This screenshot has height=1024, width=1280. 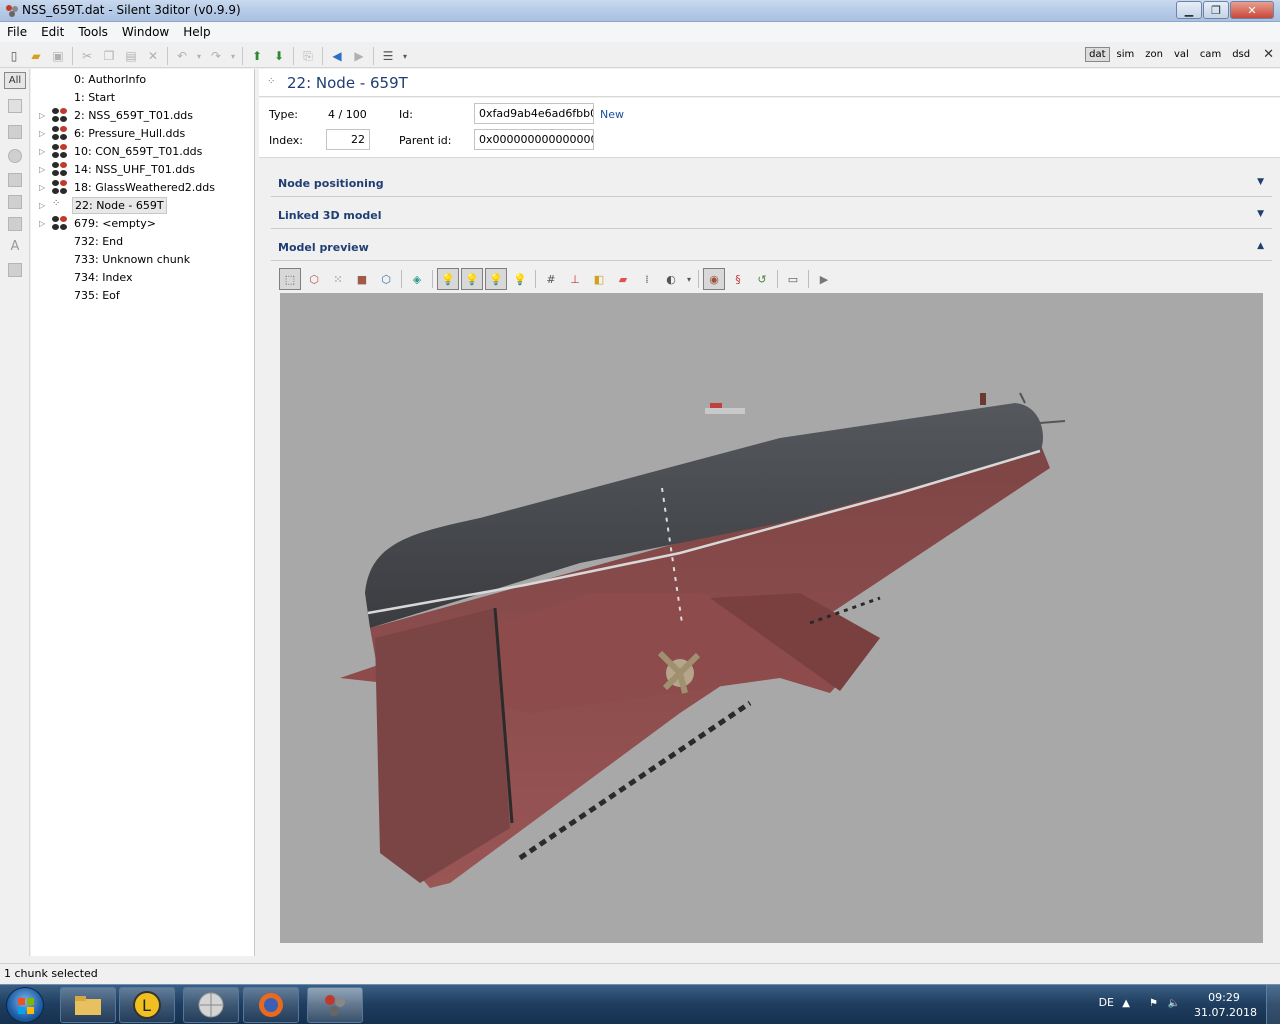 What do you see at coordinates (143, 259) in the screenshot?
I see `tree-item: 733: Unknown chunk` at bounding box center [143, 259].